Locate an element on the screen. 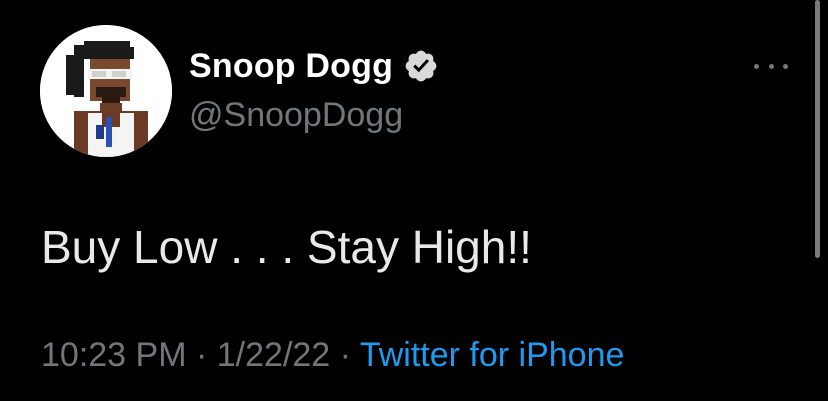 The height and width of the screenshot is (401, 828). author-handle: @SnoopDogg is located at coordinates (296, 115).